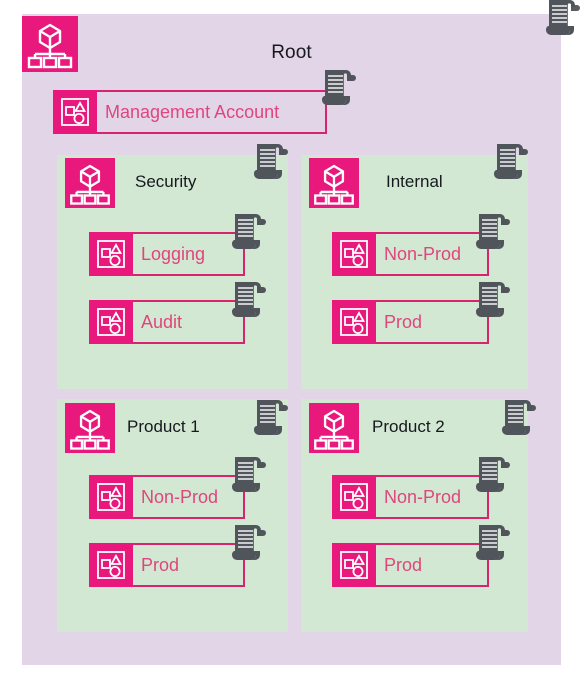 The image size is (584, 687). Describe the element at coordinates (249, 475) in the screenshot. I see `scp-policy-icon-product-1-non-prod` at that location.